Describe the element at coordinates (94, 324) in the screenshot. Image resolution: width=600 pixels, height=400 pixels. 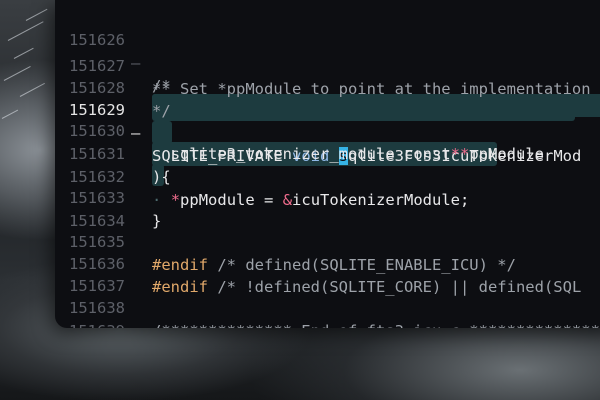
I see `line-number: 151639` at that location.